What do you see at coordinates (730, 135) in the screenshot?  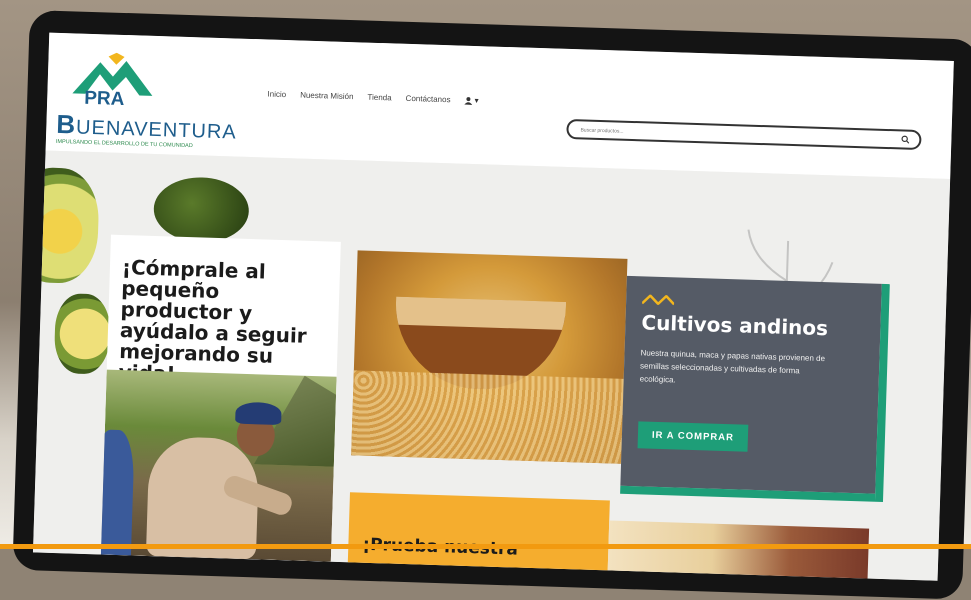 I see `search-input` at bounding box center [730, 135].